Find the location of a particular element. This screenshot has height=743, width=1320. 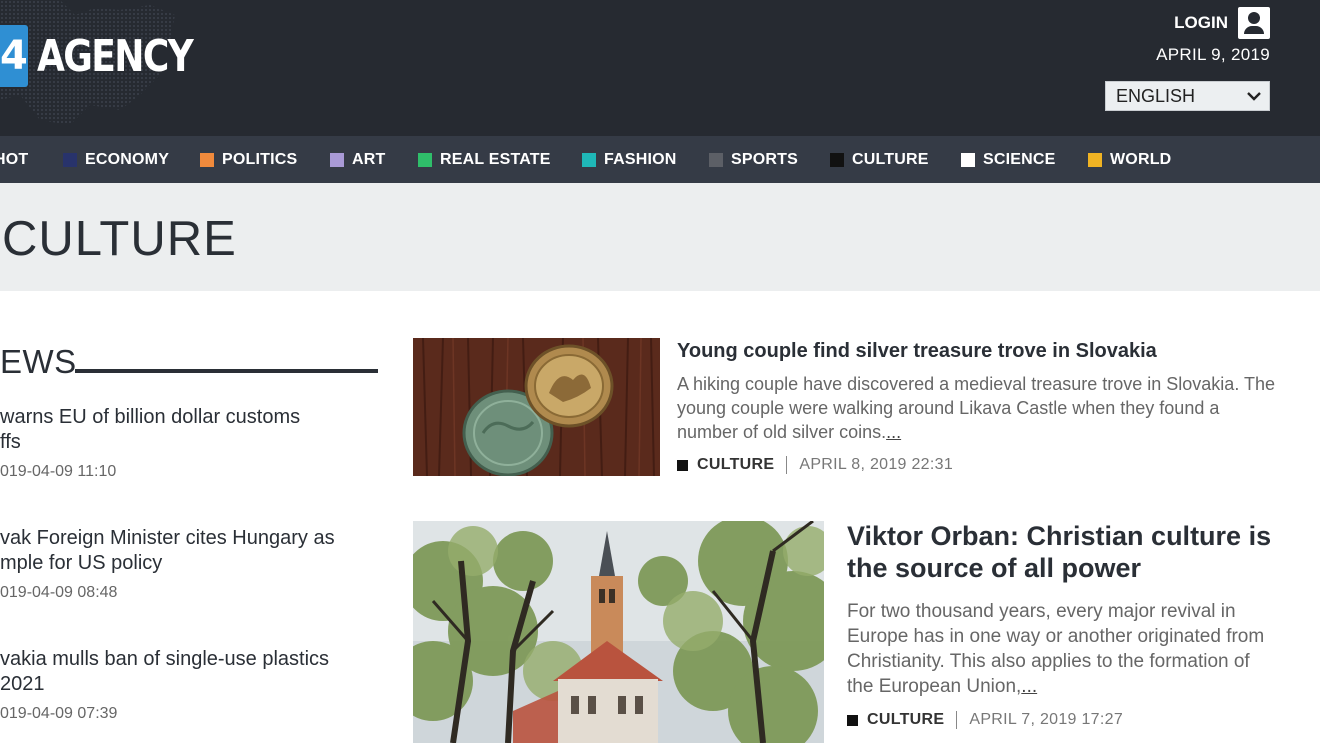

login-link: LOGIN is located at coordinates (1222, 23).